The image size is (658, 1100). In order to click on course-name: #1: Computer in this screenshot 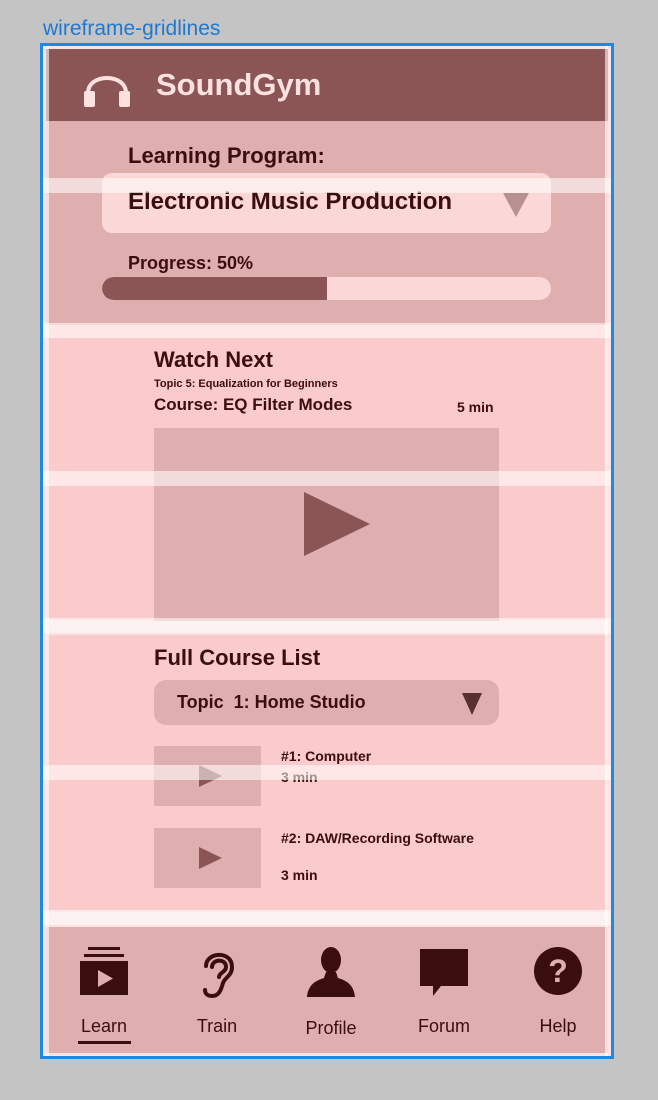, I will do `click(326, 756)`.